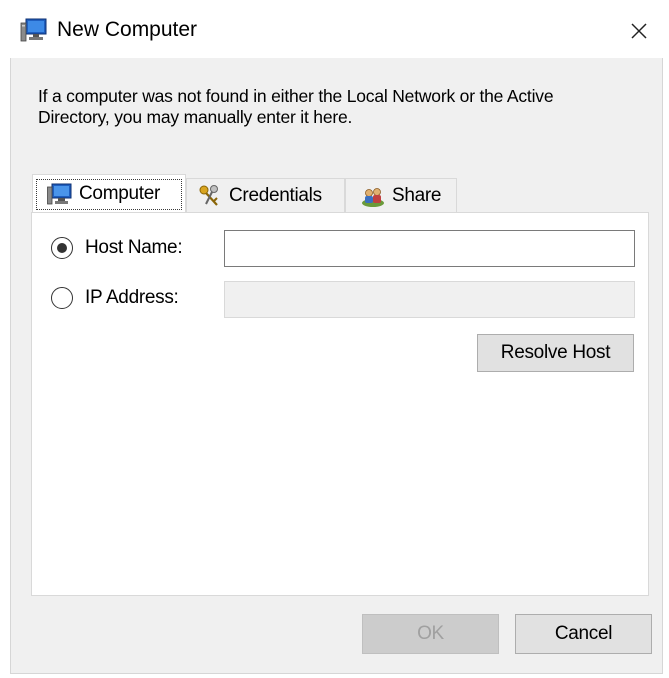 The height and width of the screenshot is (678, 669). I want to click on tab-computer: Computer, so click(109, 193).